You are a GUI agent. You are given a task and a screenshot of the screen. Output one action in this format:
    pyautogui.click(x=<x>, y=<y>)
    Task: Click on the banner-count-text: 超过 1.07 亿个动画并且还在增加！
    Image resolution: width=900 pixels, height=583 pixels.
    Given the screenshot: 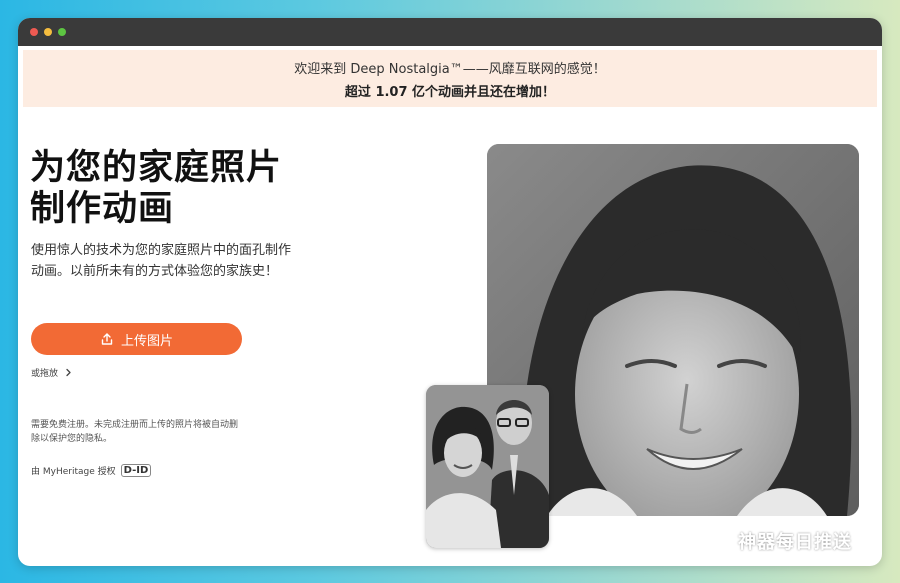 What is the action you would take?
    pyautogui.click(x=450, y=92)
    